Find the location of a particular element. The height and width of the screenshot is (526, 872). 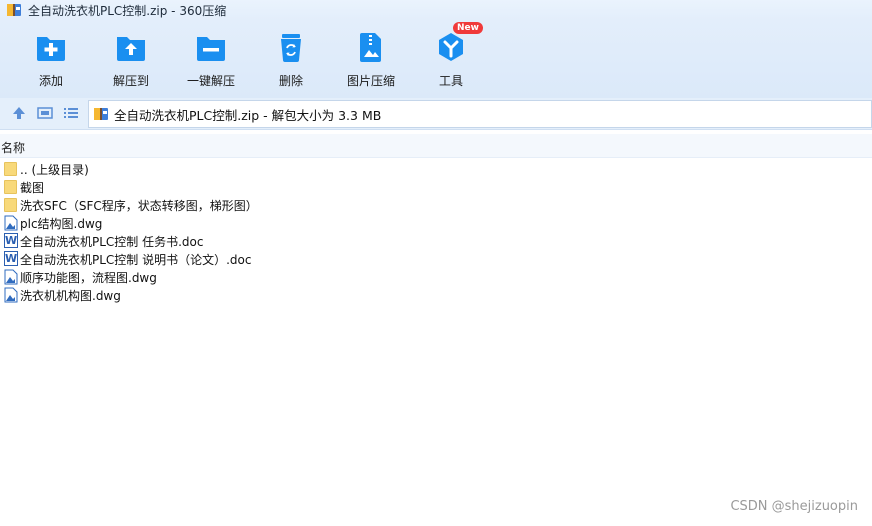

list-item: 洗衣机机构图.dwg is located at coordinates (436, 295).